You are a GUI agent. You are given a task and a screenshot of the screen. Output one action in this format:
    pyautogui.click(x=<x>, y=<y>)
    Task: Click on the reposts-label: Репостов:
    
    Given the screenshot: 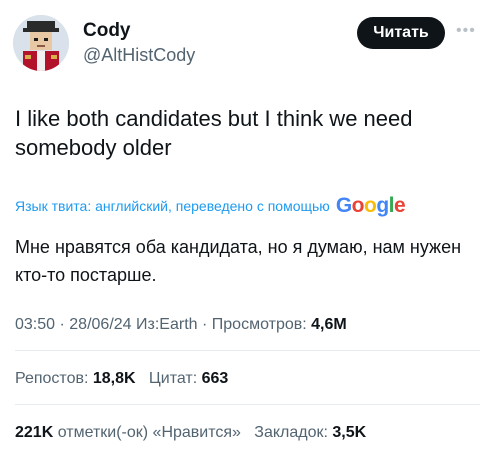 What is the action you would take?
    pyautogui.click(x=51, y=378)
    